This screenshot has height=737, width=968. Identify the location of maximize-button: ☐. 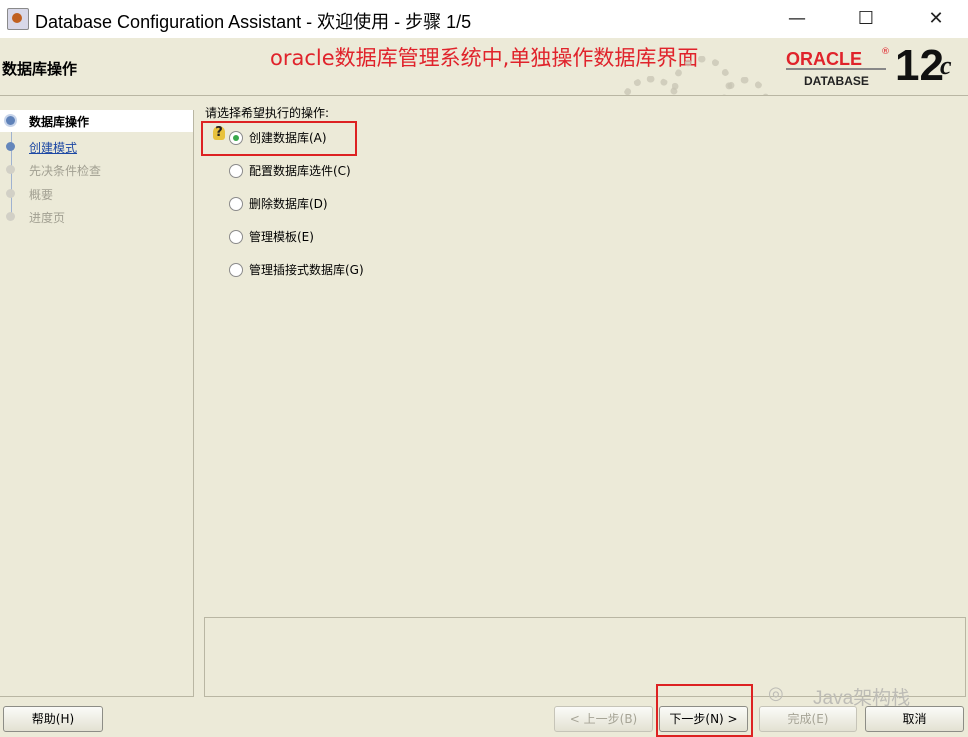
(866, 19).